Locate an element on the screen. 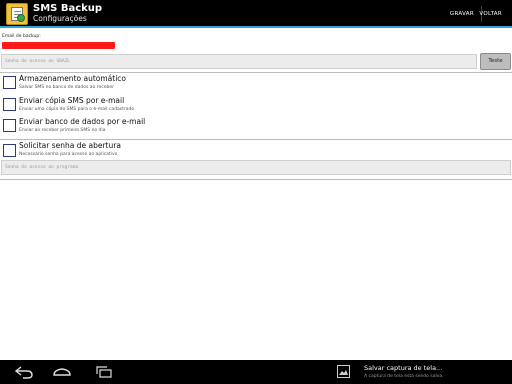 This screenshot has height=384, width=512. app-icon is located at coordinates (17, 14).